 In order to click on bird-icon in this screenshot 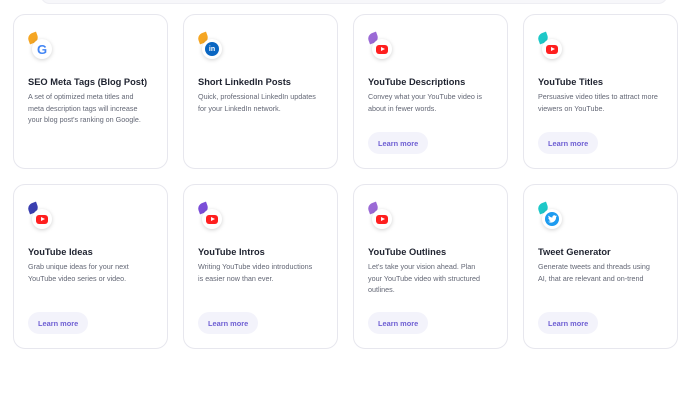, I will do `click(552, 219)`.